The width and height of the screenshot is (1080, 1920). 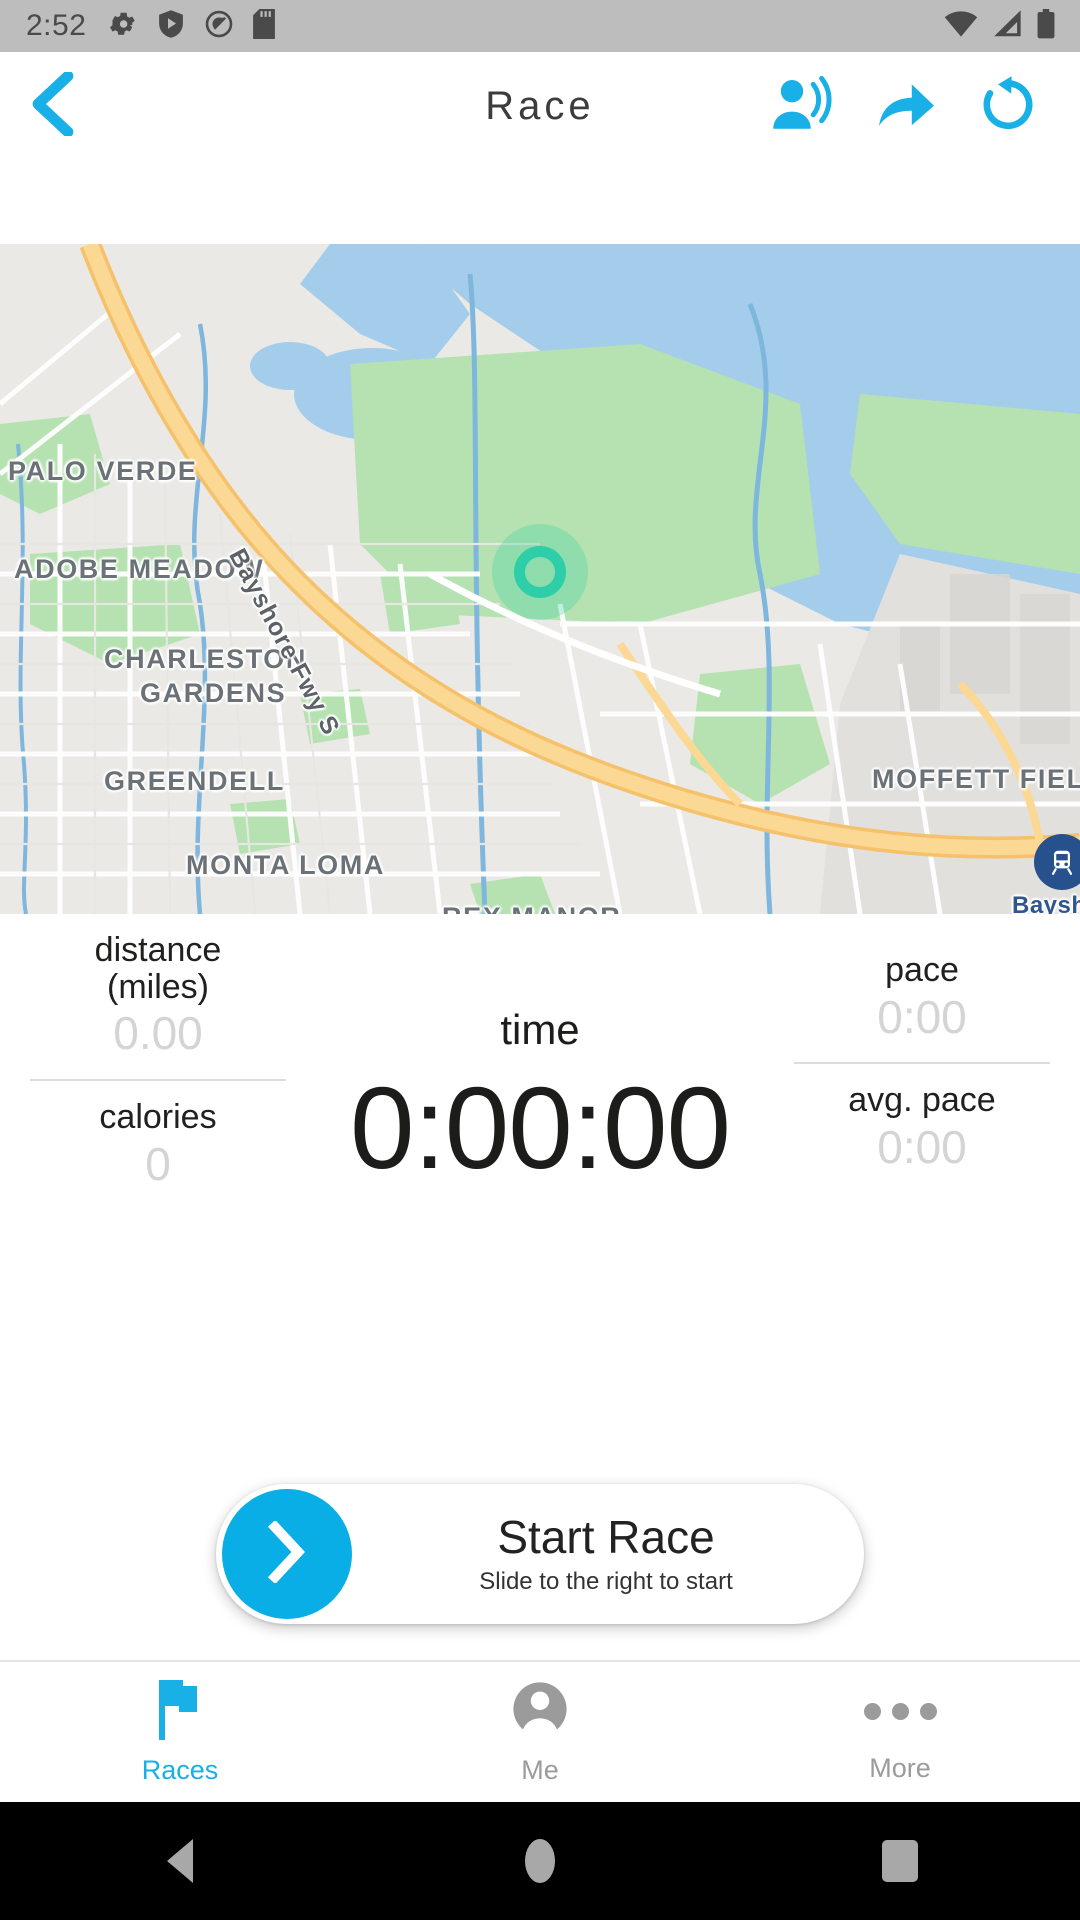 What do you see at coordinates (158, 1117) in the screenshot?
I see `calories-label: calories` at bounding box center [158, 1117].